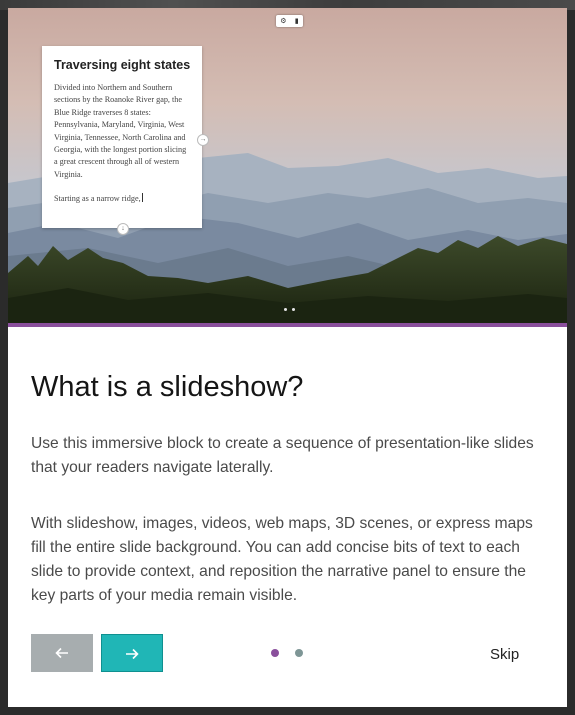 This screenshot has width=575, height=715. I want to click on skip-button: Skip, so click(504, 654).